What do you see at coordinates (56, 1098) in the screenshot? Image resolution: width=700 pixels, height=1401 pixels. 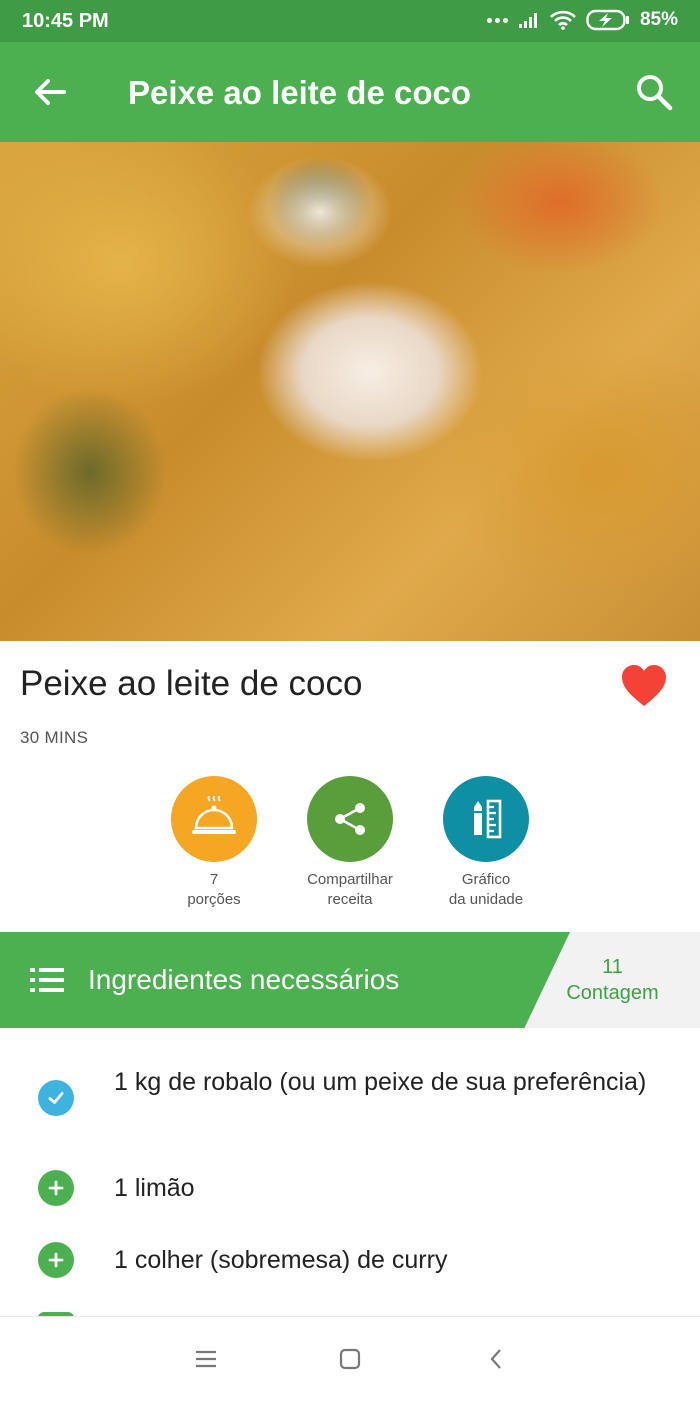 I see `checked-icon` at bounding box center [56, 1098].